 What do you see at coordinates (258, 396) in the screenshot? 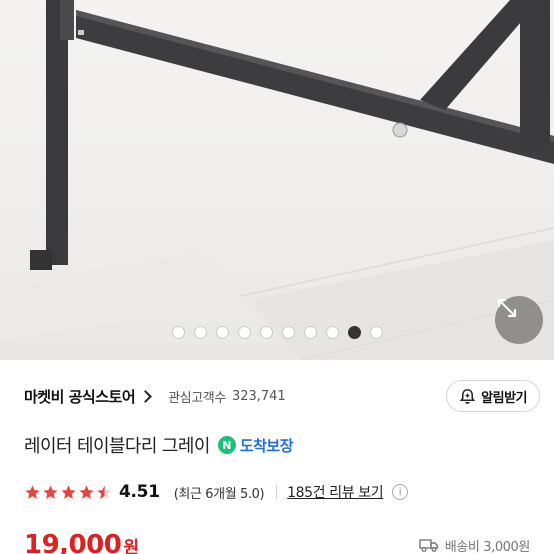
I see `followers-count: 323,741` at bounding box center [258, 396].